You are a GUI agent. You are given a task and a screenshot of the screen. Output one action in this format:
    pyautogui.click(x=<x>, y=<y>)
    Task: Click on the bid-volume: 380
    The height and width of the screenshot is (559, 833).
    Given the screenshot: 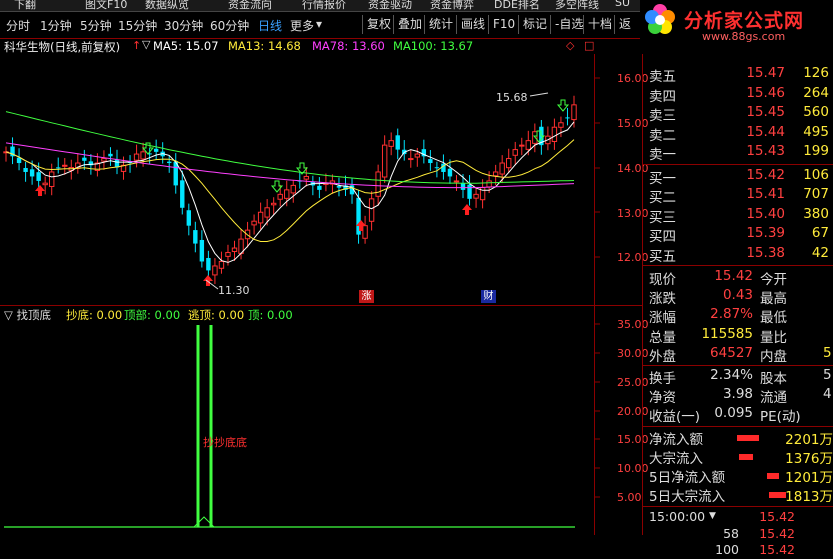 What is the action you would take?
    pyautogui.click(x=816, y=213)
    